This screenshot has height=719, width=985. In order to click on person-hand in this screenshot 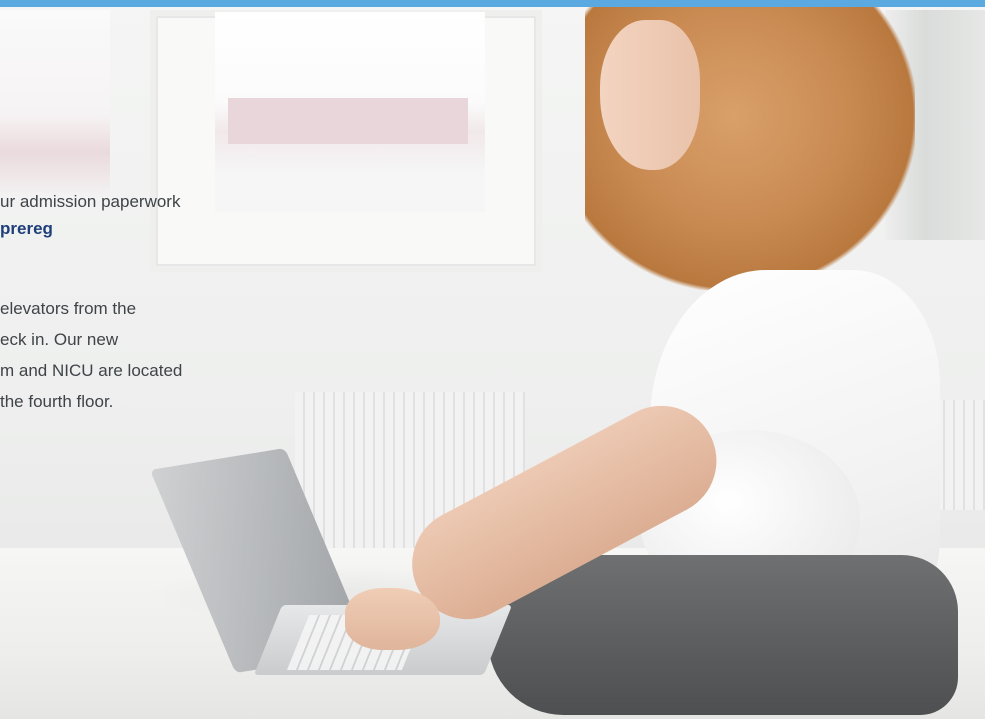, I will do `click(392, 619)`.